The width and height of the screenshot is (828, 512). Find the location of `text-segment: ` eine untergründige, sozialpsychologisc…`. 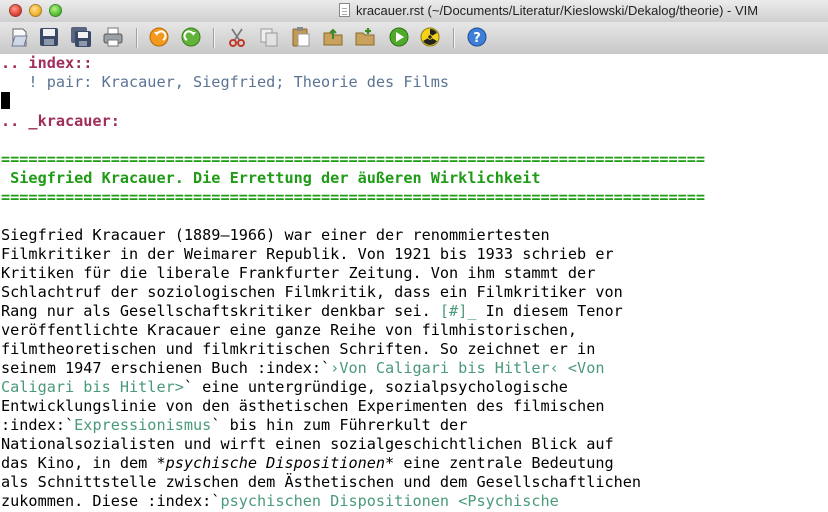

text-segment: ` eine untergründige, sozialpsychologisc… is located at coordinates (375, 387).